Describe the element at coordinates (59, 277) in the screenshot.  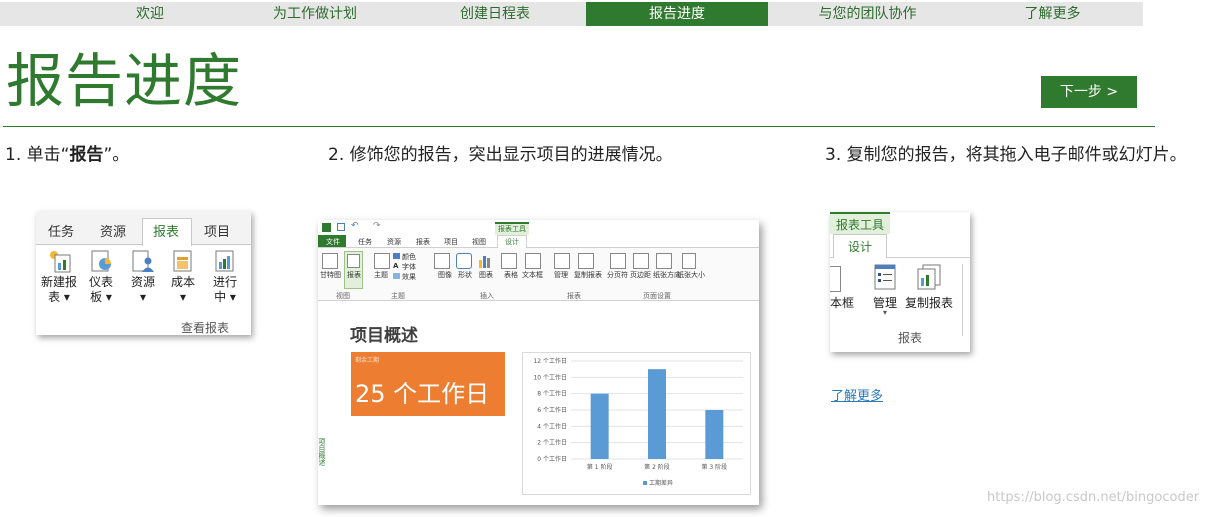
I see `new-report-button: 新建报表 ▾` at that location.